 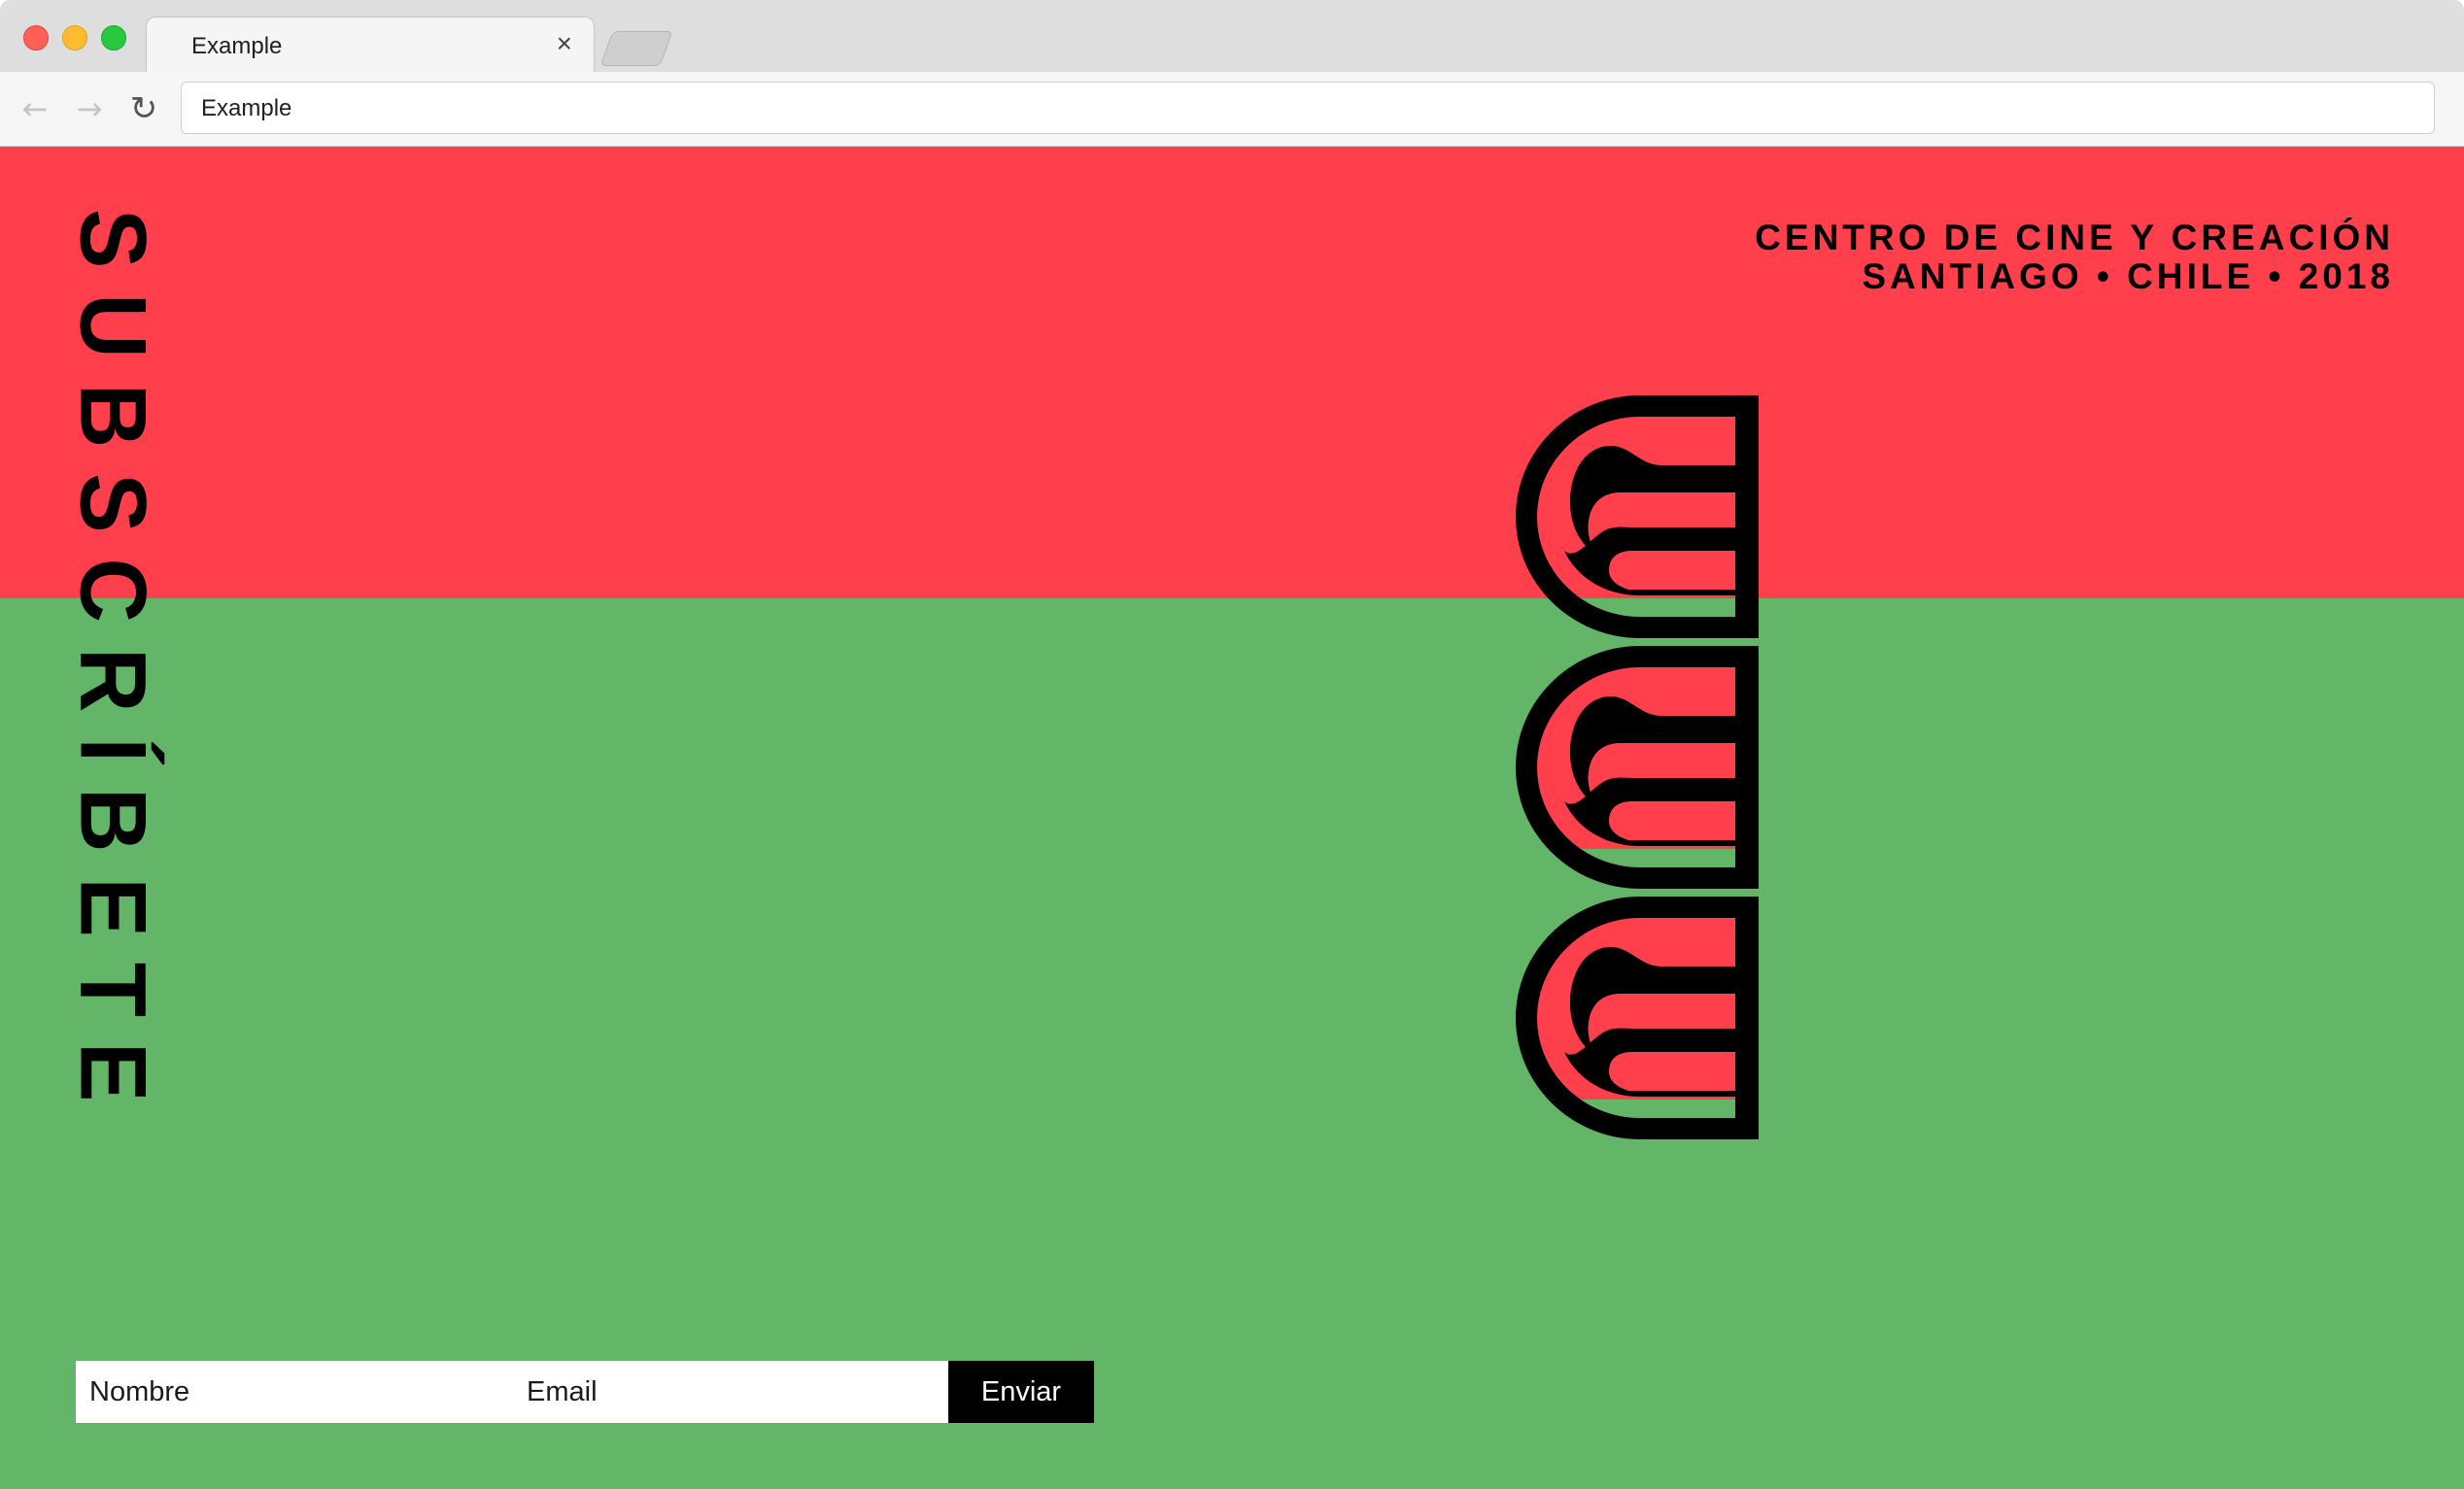 What do you see at coordinates (89, 108) in the screenshot?
I see `forward-arrow-icon: →` at bounding box center [89, 108].